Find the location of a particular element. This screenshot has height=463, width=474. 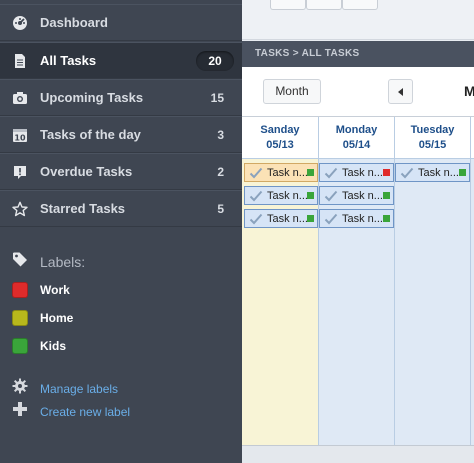

month-view-button: Month is located at coordinates (292, 91).